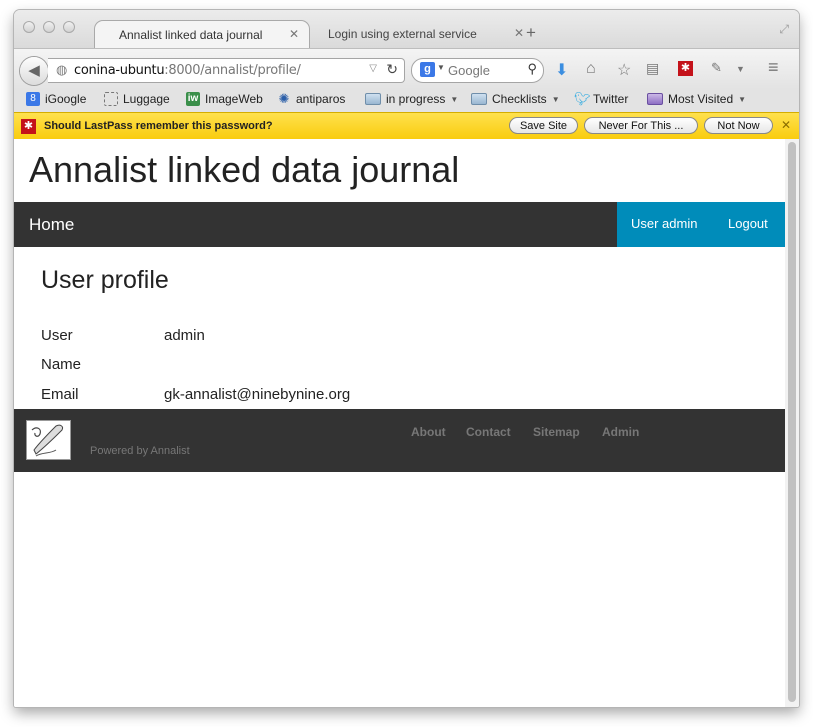  I want to click on bookmark-label: ImageWeb, so click(234, 99).